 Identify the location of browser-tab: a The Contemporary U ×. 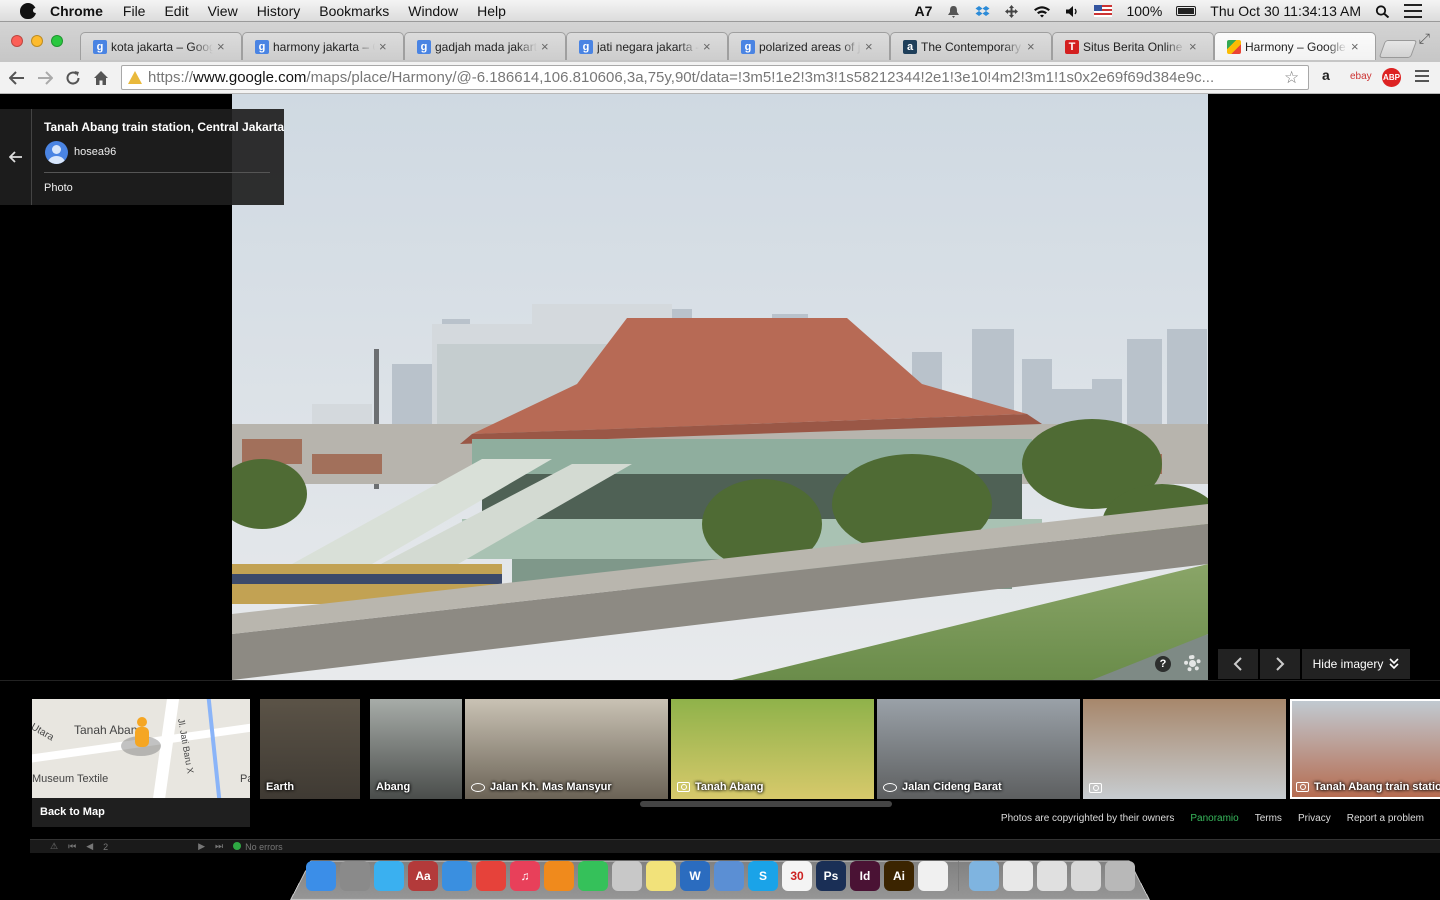
(971, 46).